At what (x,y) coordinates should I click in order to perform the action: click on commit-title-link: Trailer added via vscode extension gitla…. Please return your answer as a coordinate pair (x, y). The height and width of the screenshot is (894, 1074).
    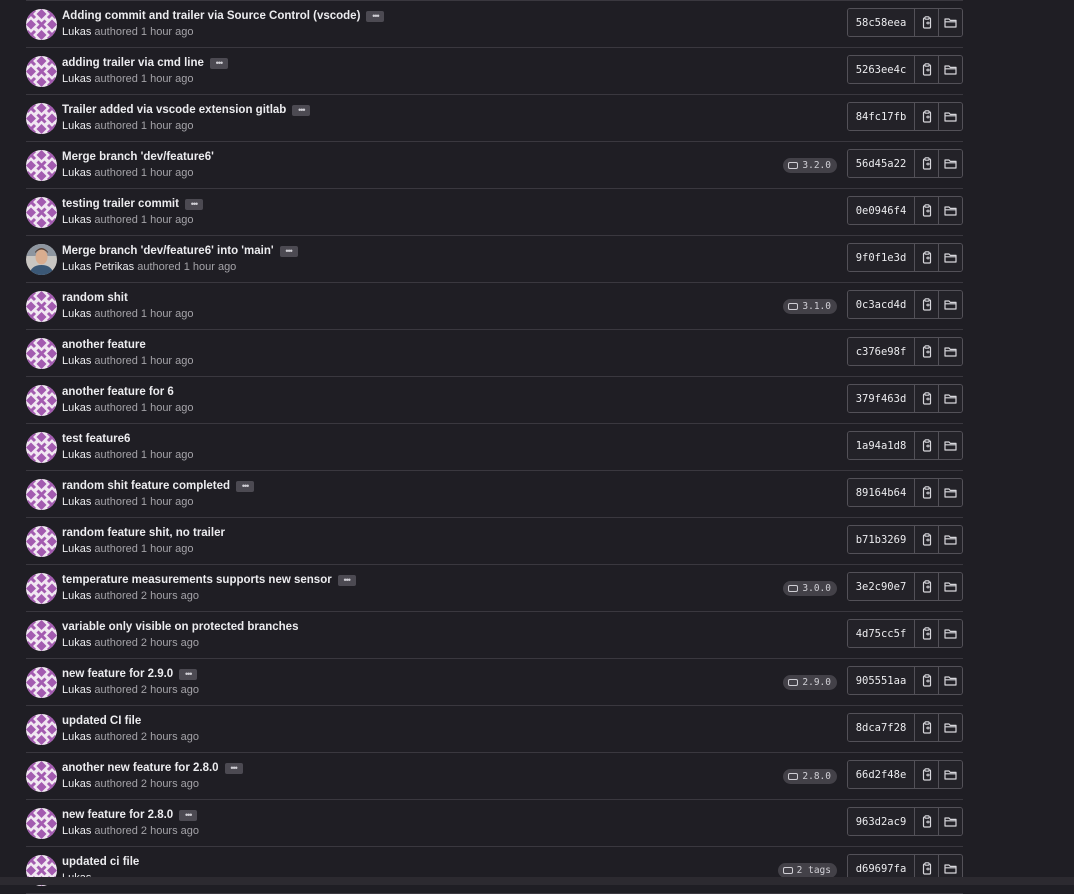
    Looking at the image, I should click on (174, 110).